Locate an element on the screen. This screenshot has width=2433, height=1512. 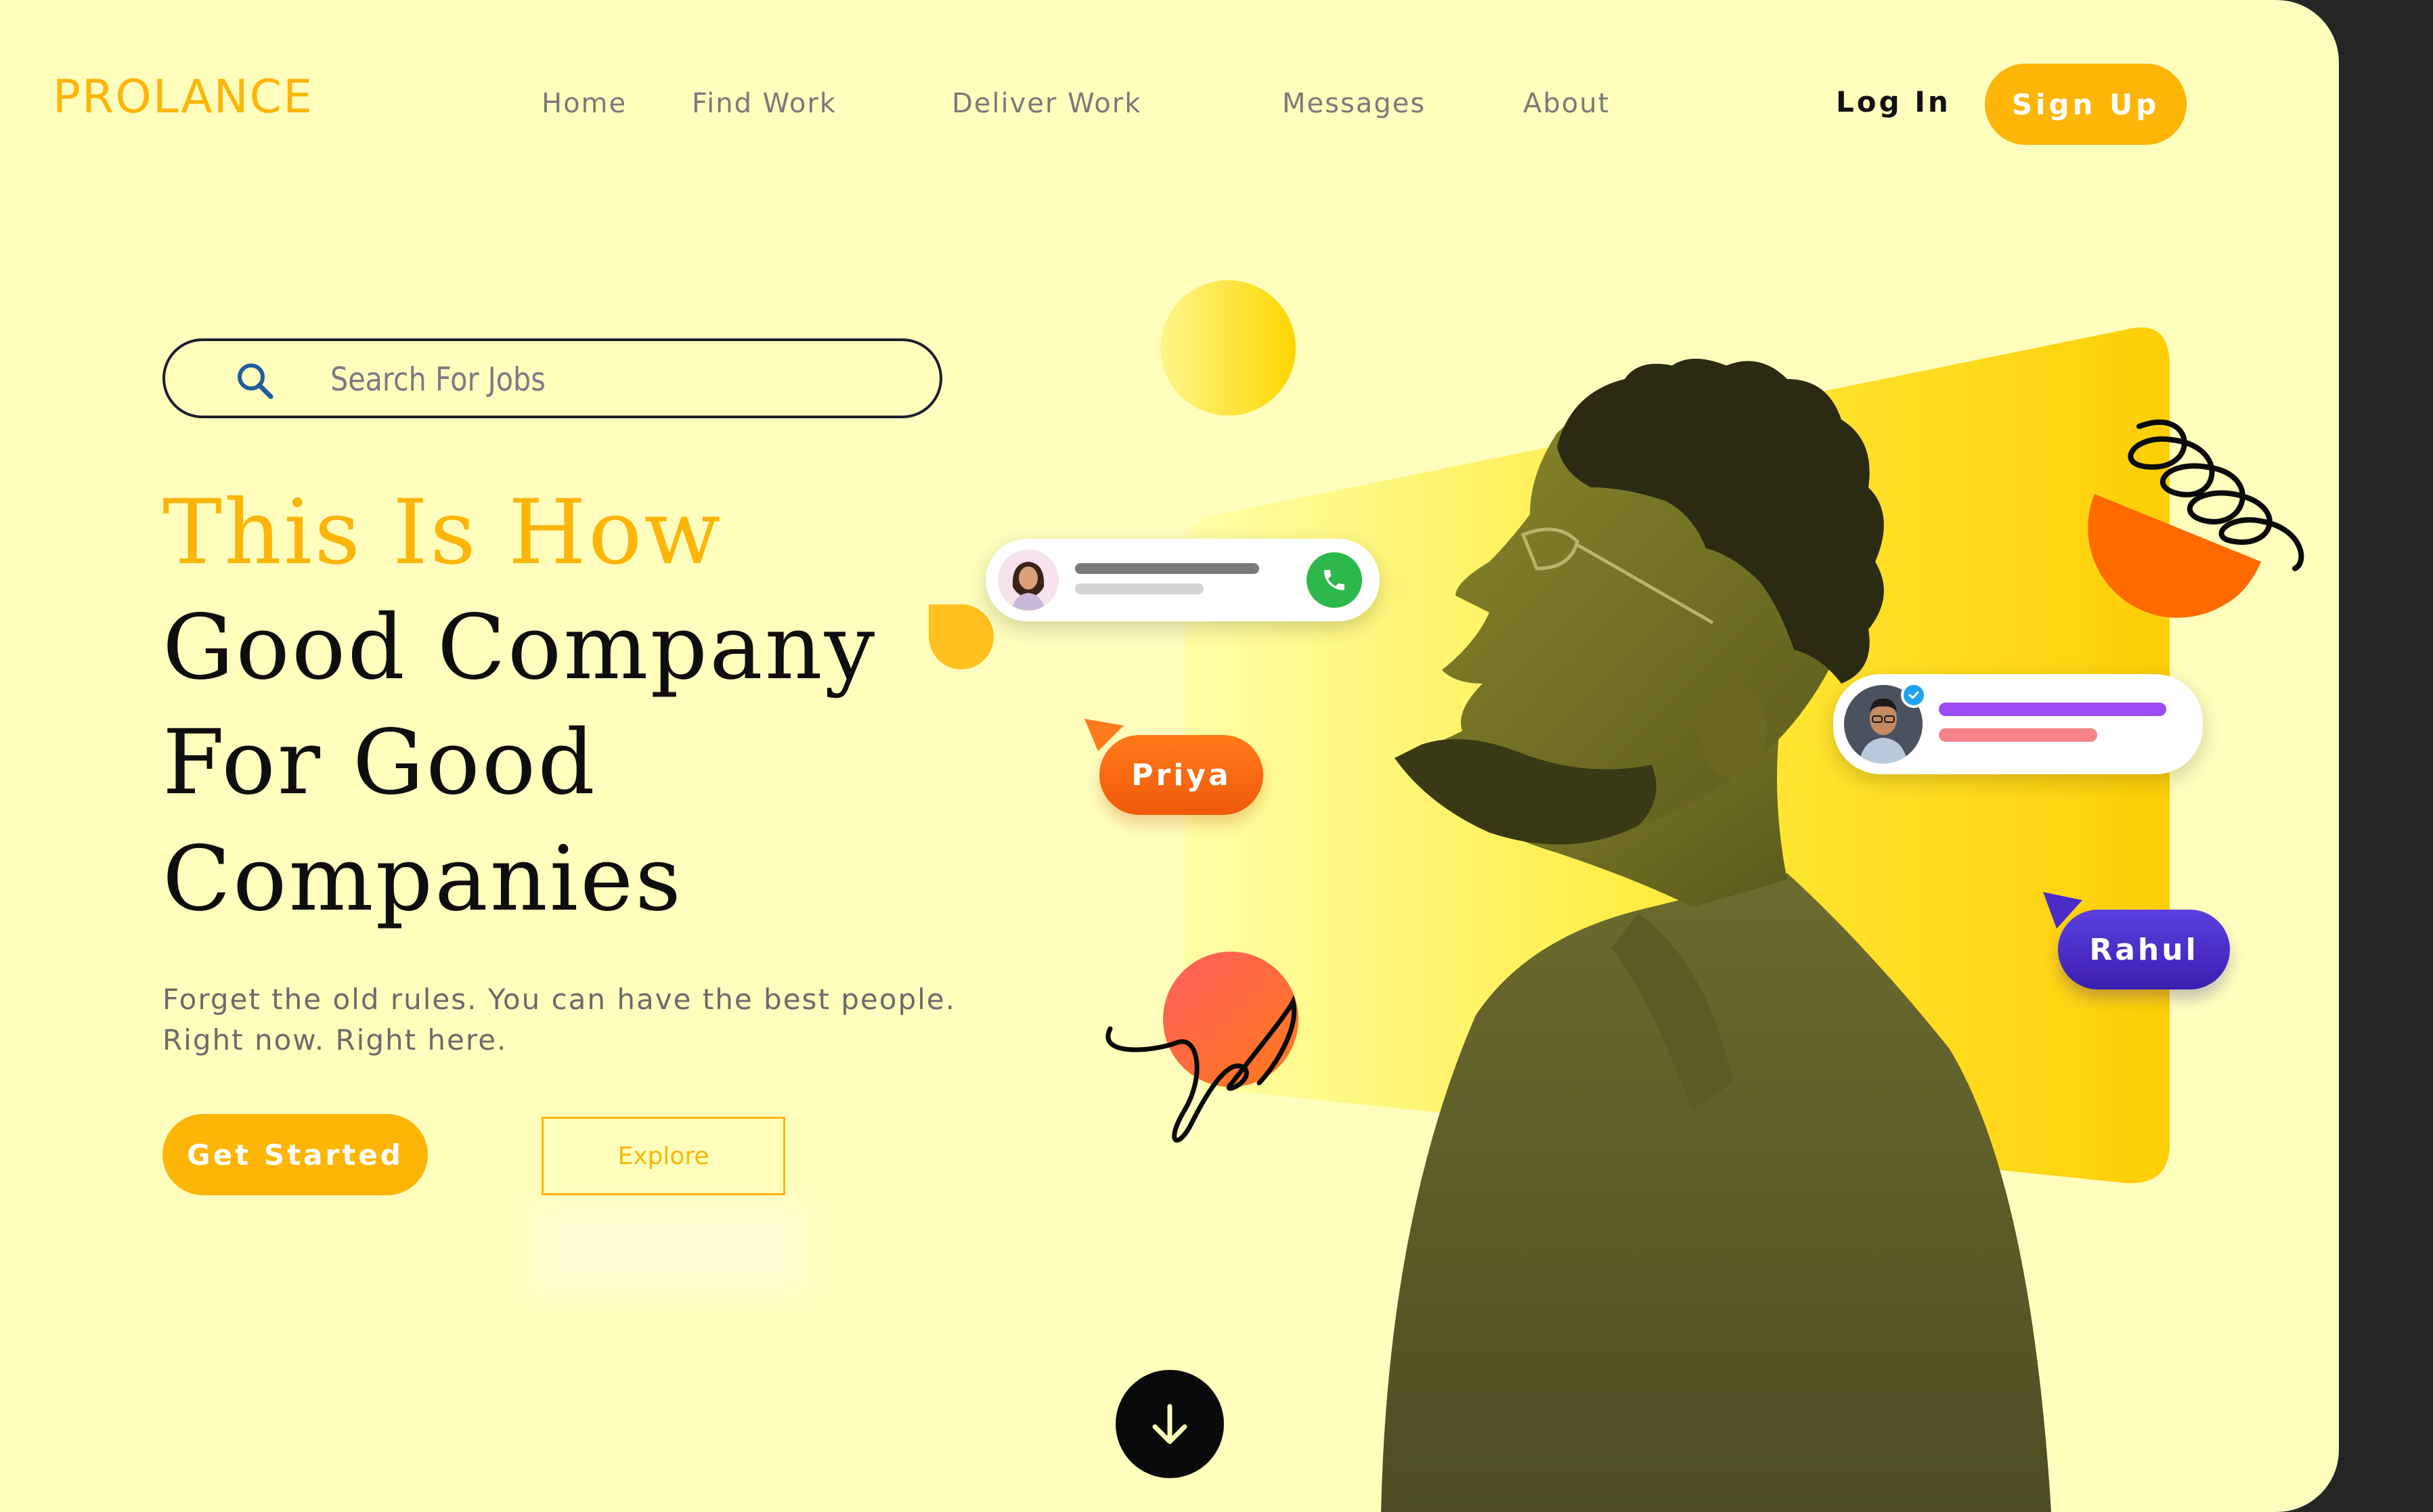
call-button is located at coordinates (1334, 580).